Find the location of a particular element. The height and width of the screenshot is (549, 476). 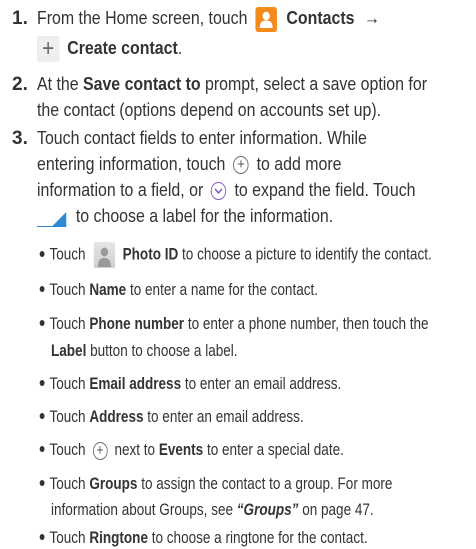

step-number: 3. is located at coordinates (20, 138).